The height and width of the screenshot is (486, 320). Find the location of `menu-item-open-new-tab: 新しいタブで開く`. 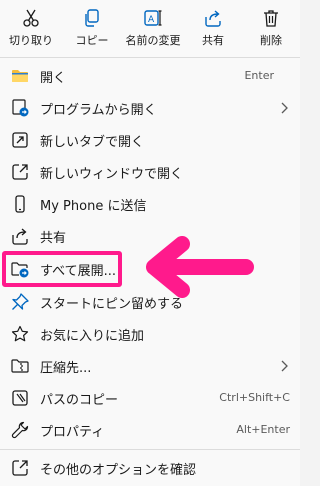

menu-item-open-new-tab: 新しいタブで開く is located at coordinates (150, 140).